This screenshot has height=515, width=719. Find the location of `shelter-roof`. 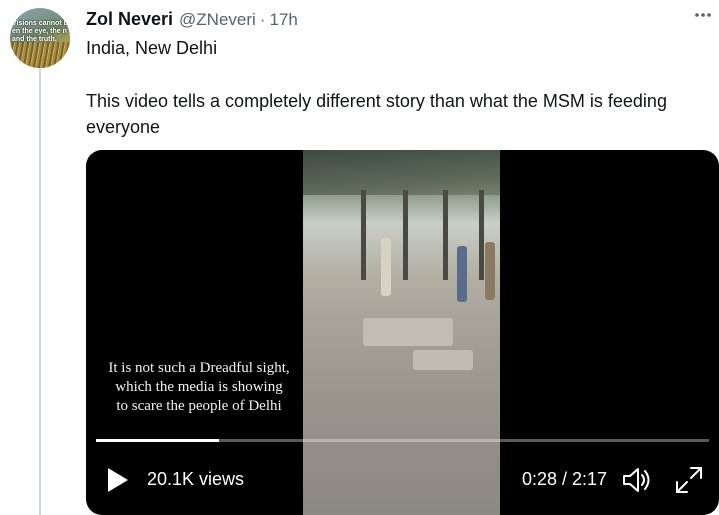

shelter-roof is located at coordinates (401, 172).